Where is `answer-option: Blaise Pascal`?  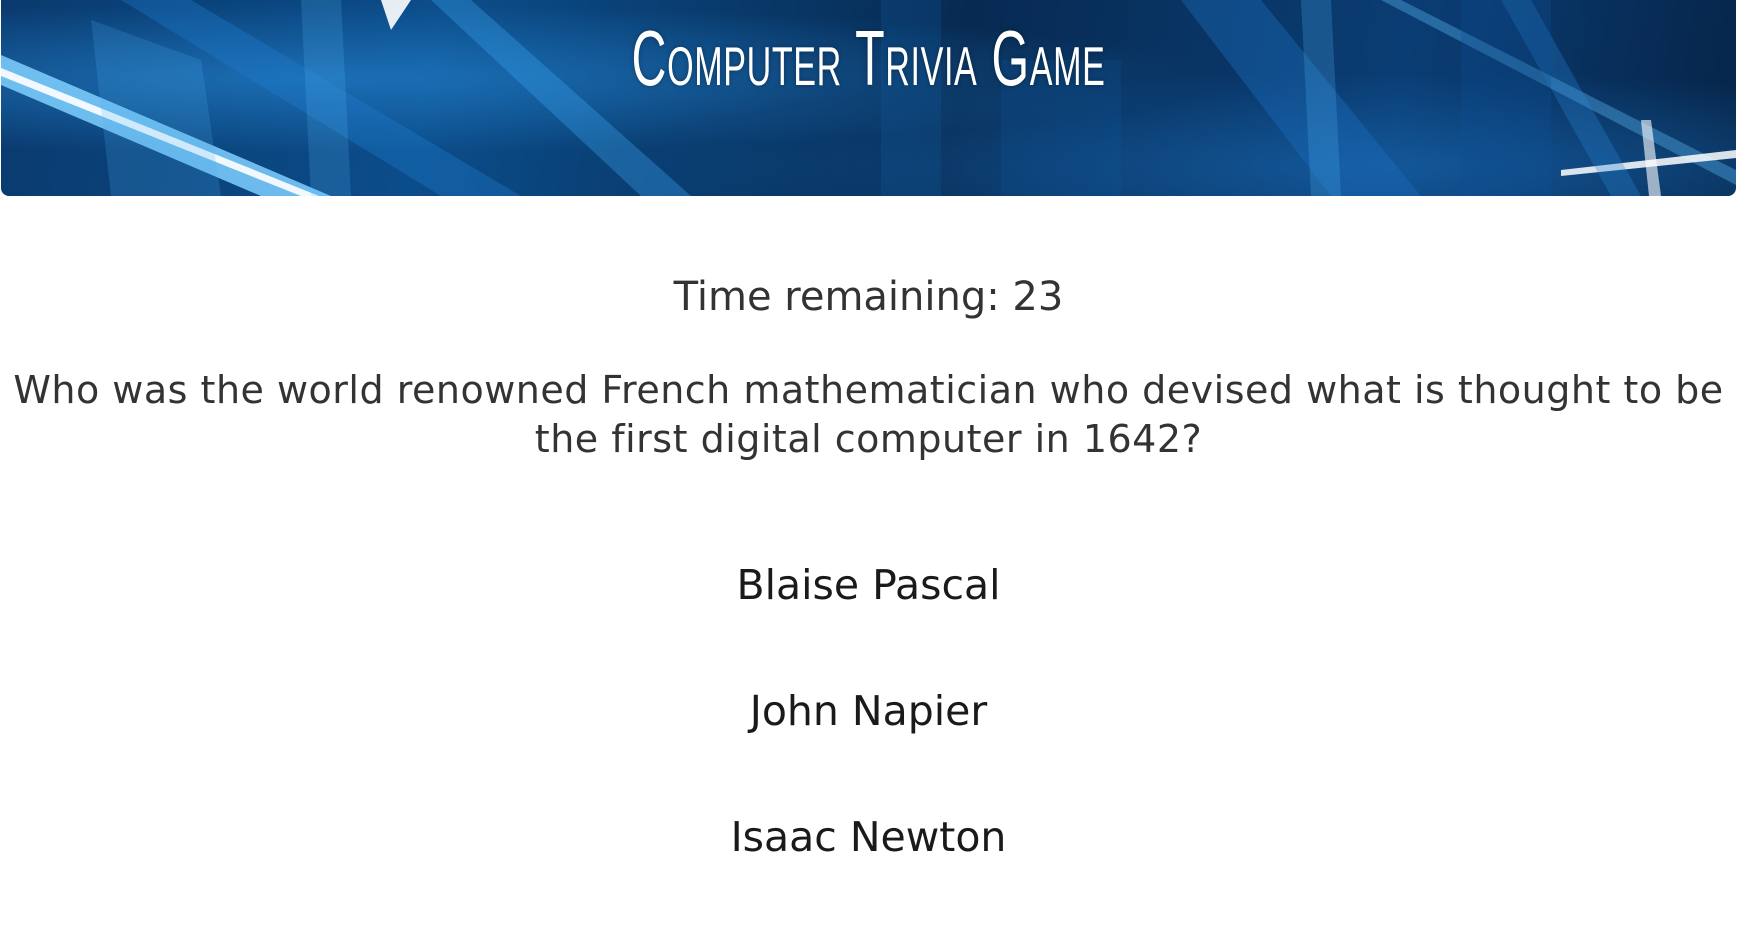
answer-option: Blaise Pascal is located at coordinates (869, 585).